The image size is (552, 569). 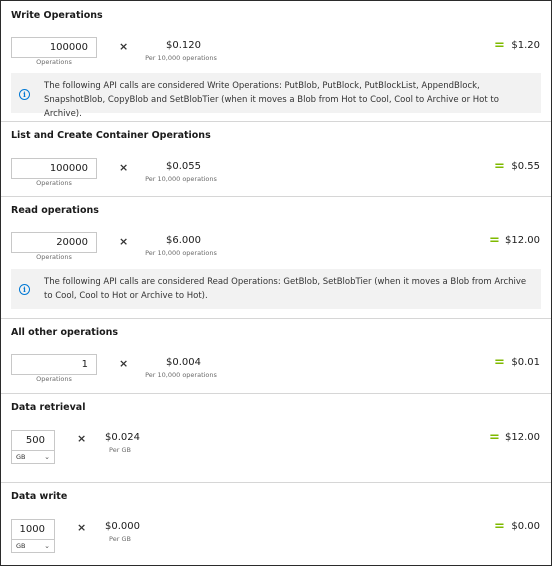 What do you see at coordinates (122, 437) in the screenshot?
I see `unit-price: $0.024` at bounding box center [122, 437].